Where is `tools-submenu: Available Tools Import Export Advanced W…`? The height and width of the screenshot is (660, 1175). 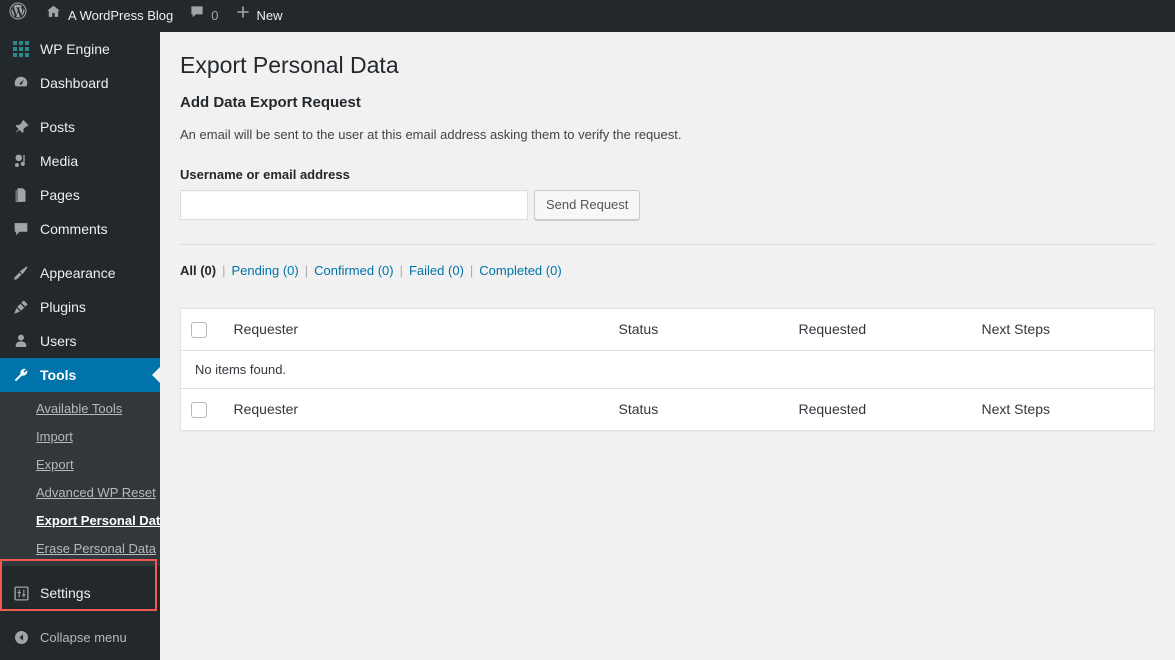 tools-submenu: Available Tools Import Export Advanced W… is located at coordinates (84, 479).